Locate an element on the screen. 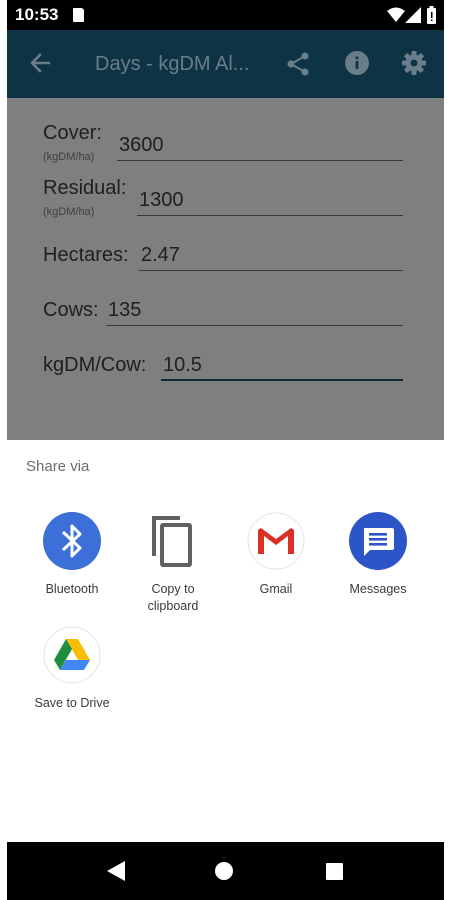  share-target-messages: Messages is located at coordinates (378, 555).